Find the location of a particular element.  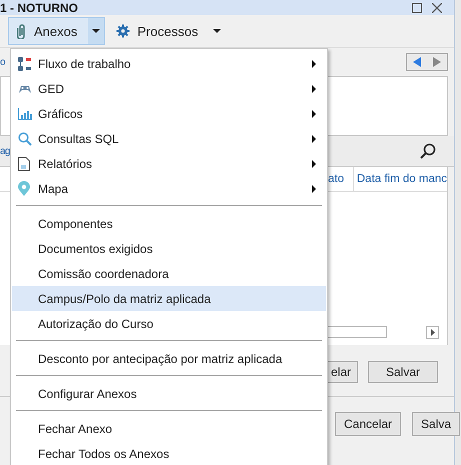

column-header: Data fim do manc is located at coordinates (400, 179).